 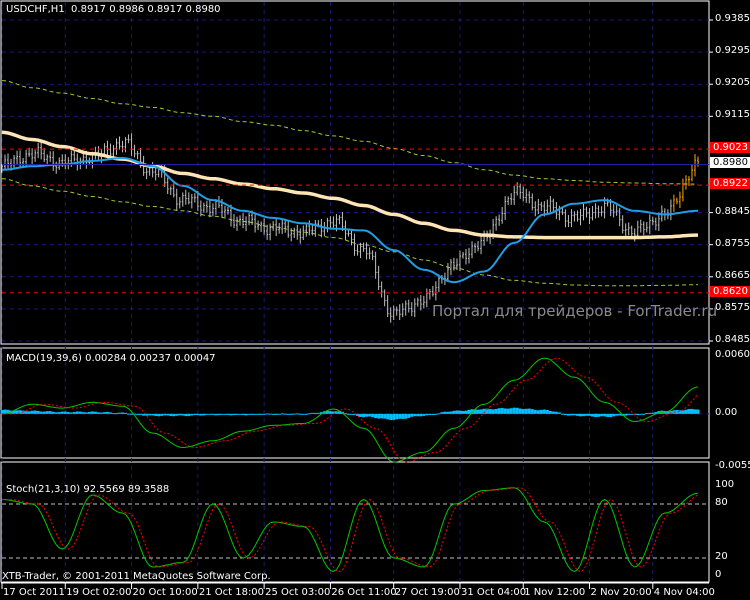 I want to click on y-tick-label: 0.8575, so click(x=732, y=307).